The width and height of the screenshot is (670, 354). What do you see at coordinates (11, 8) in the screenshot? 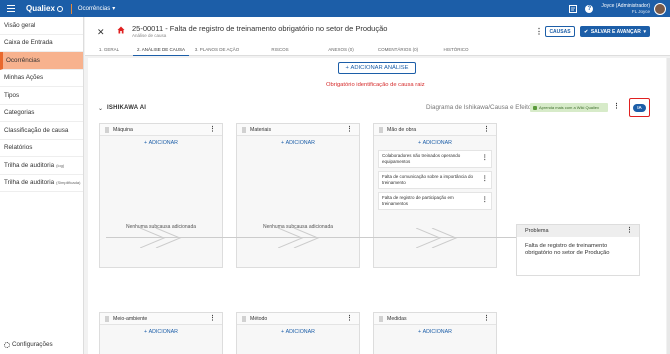
I see `hamburger-menu-icon` at bounding box center [11, 8].